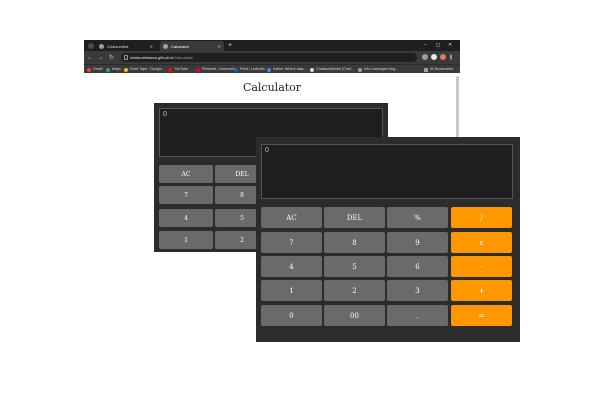 The height and width of the screenshot is (400, 600). I want to click on calc-button-3: 3, so click(417, 290).